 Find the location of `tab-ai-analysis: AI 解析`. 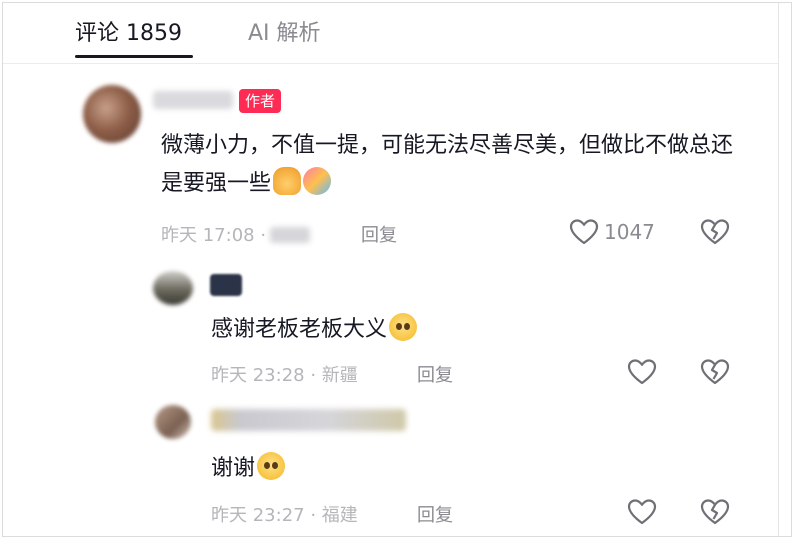

tab-ai-analysis: AI 解析 is located at coordinates (284, 31).